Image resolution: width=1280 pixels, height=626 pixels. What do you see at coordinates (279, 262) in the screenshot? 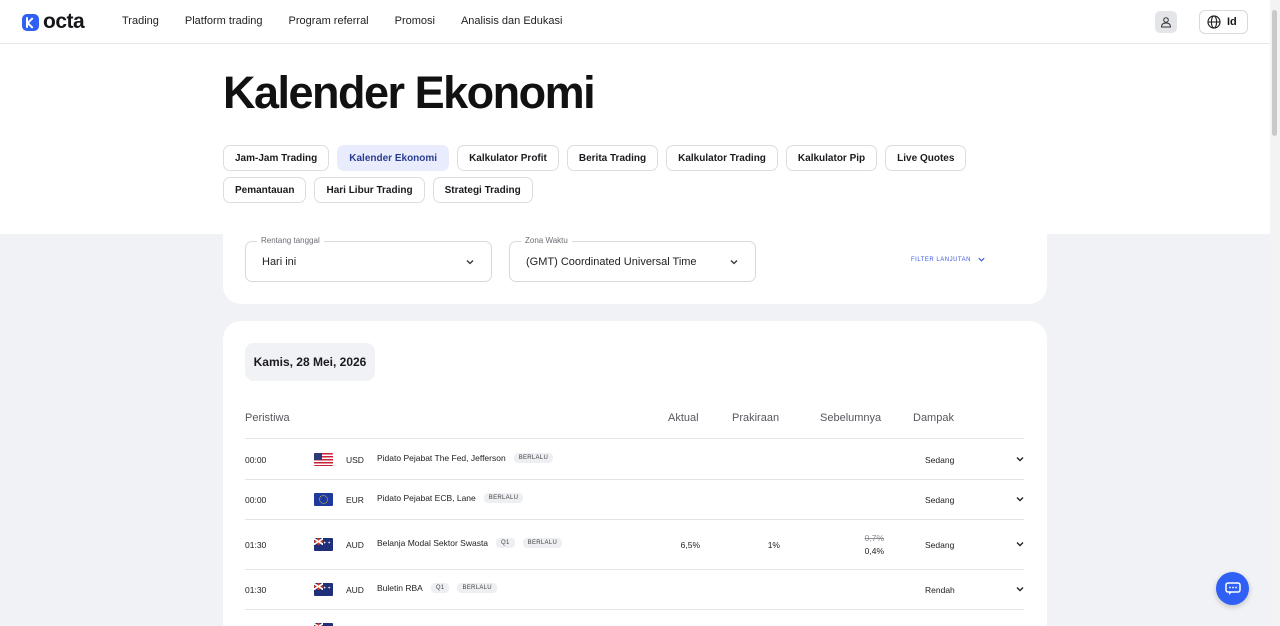
I see `date-range-value: Hari ini` at bounding box center [279, 262].